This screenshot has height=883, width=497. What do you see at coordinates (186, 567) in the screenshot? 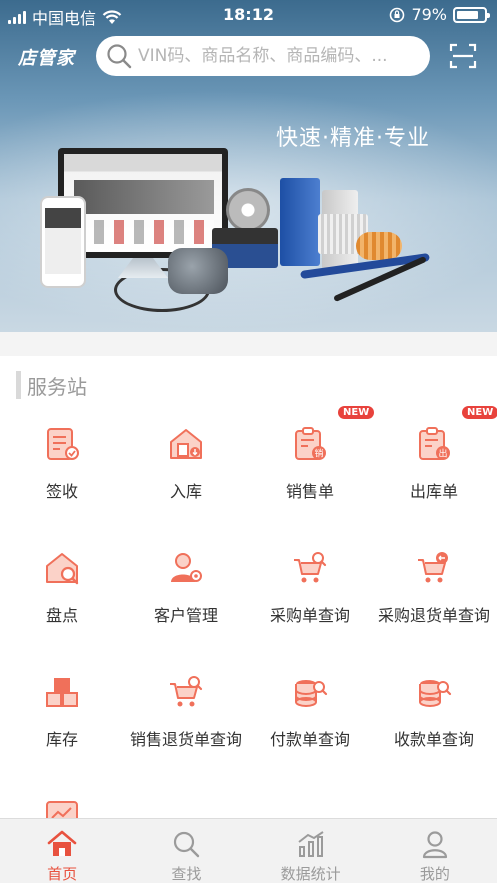
I see `customer-management-icon` at bounding box center [186, 567].